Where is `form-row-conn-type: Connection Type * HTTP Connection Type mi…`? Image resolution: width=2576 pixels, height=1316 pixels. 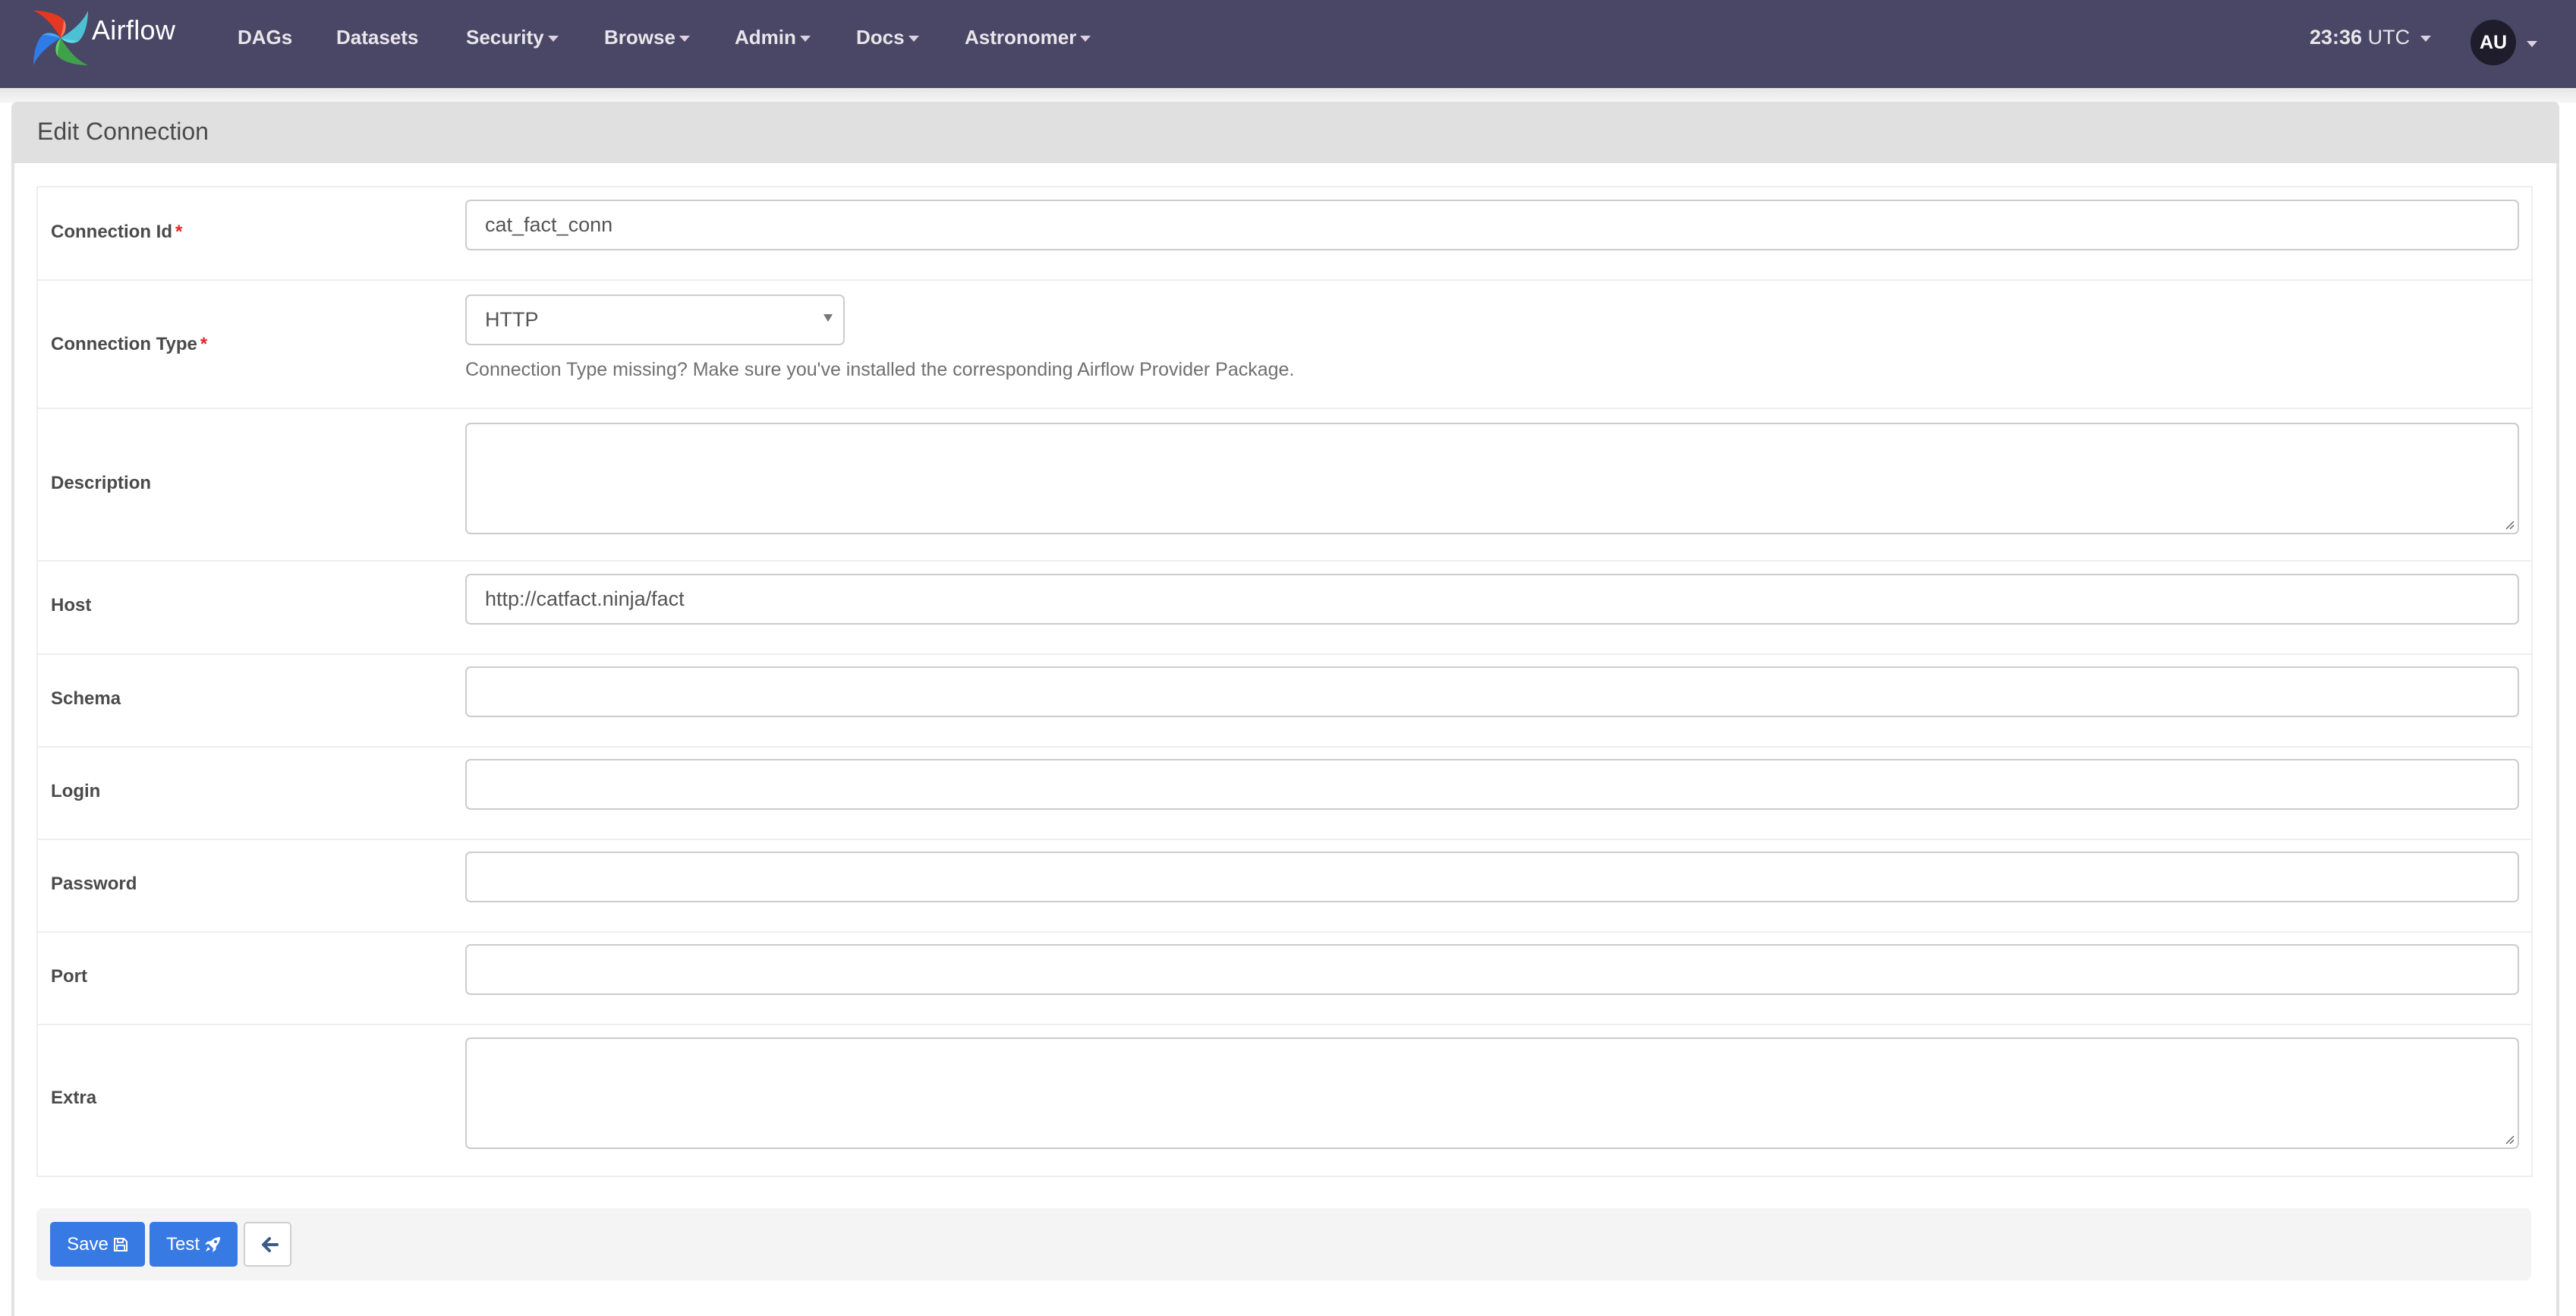
form-row-conn-type: Connection Type * HTTP Connection Type mi… is located at coordinates (1284, 345).